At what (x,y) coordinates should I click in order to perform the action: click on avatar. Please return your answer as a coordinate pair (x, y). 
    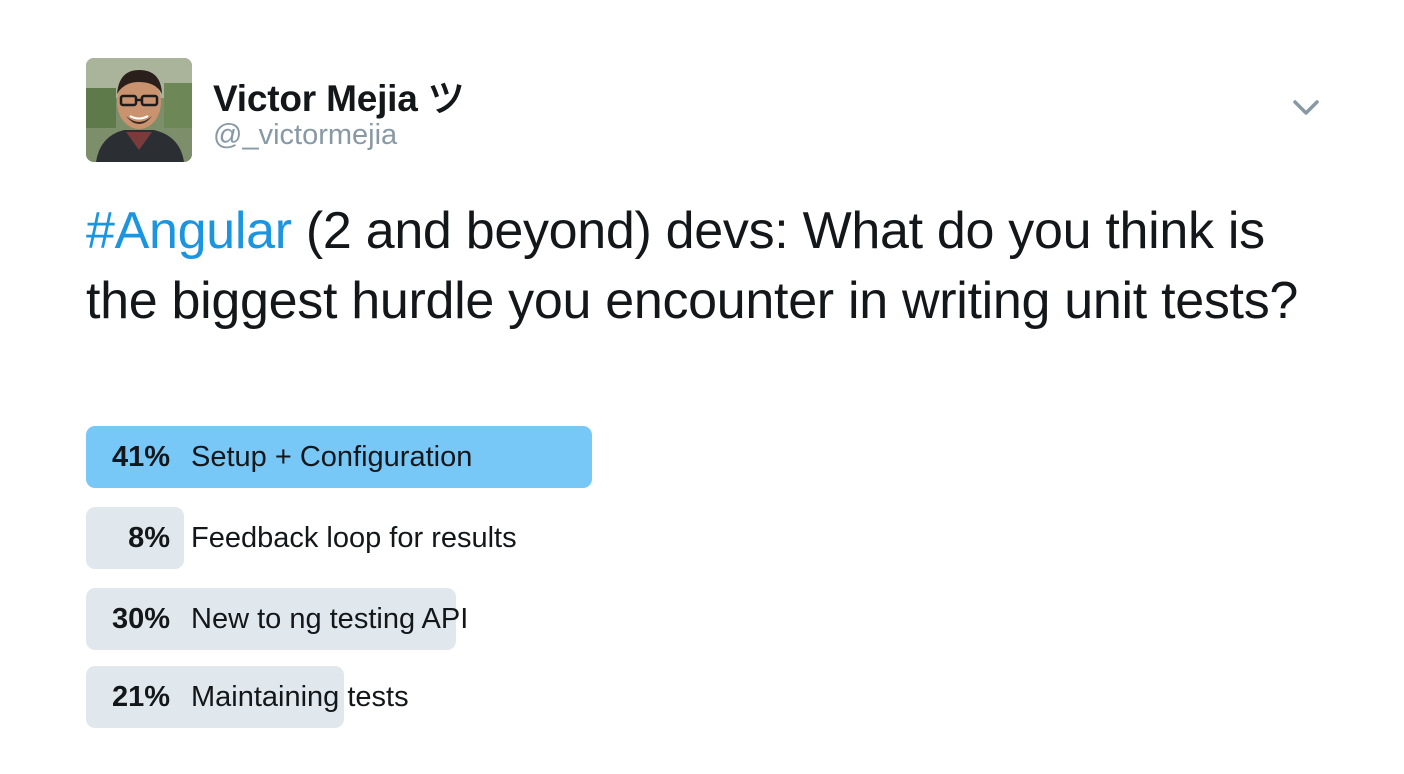
    Looking at the image, I should click on (139, 110).